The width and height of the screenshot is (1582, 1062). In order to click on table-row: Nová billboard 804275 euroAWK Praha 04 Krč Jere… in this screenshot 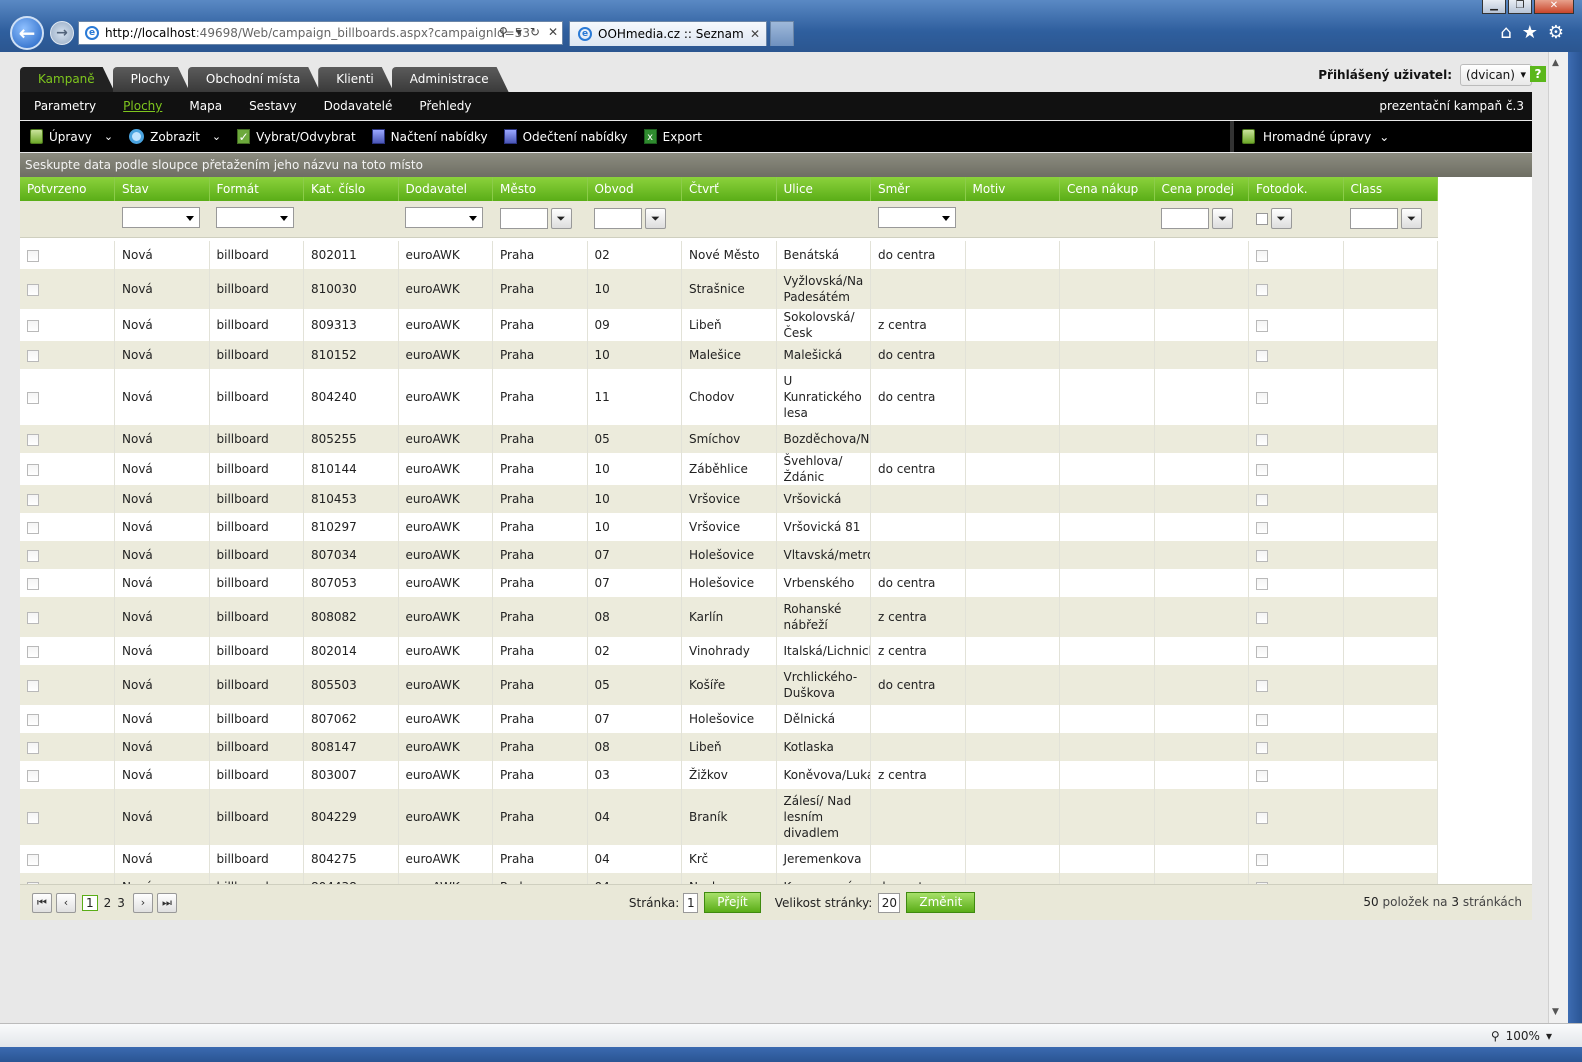, I will do `click(729, 859)`.